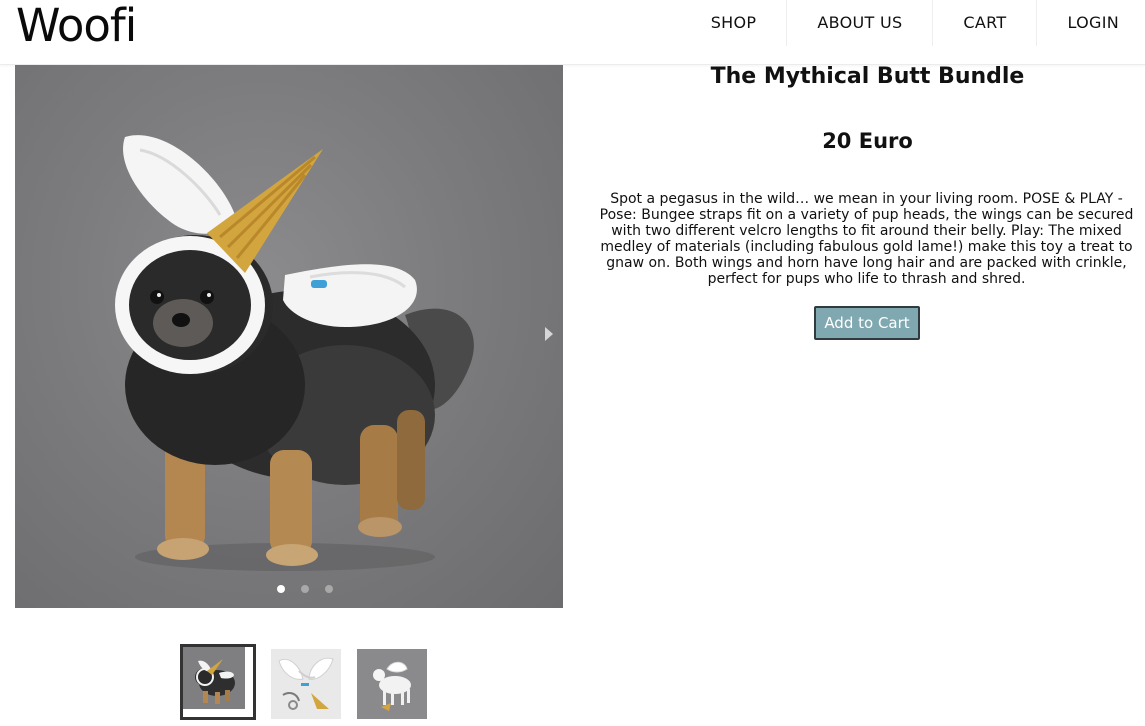  I want to click on nav-about-us: ABOUT US, so click(859, 23).